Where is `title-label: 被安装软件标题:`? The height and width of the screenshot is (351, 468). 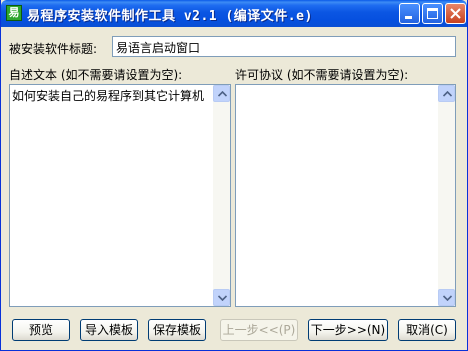
title-label: 被安装软件标题: is located at coordinates (53, 49).